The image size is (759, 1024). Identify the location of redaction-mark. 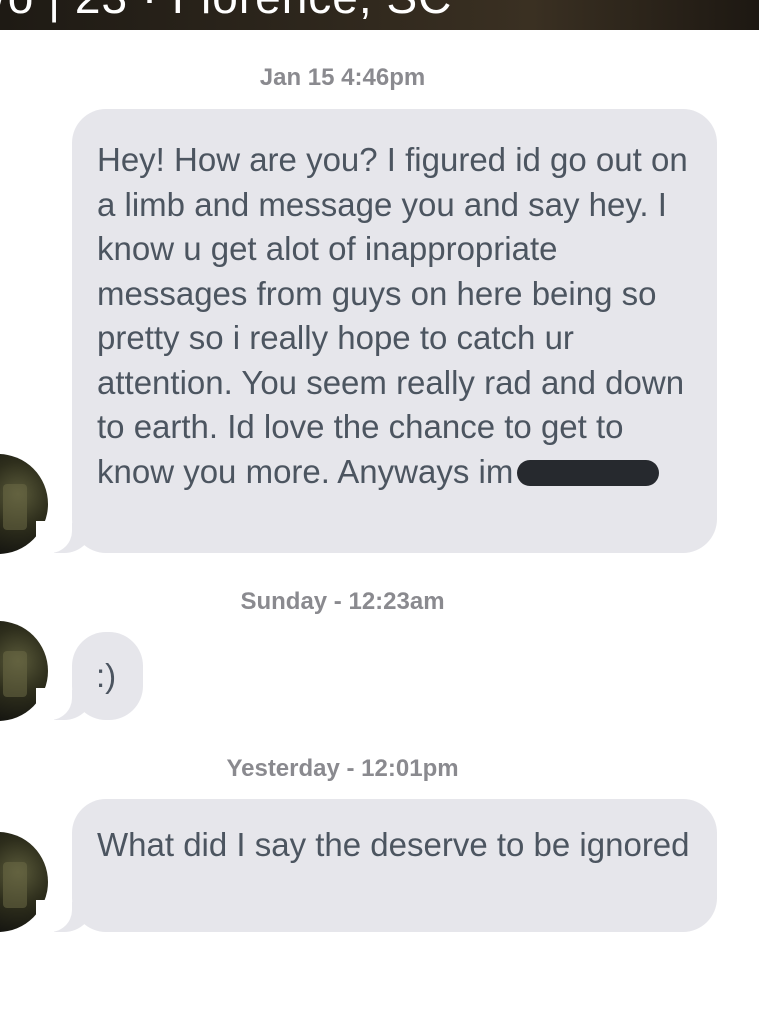
(588, 472).